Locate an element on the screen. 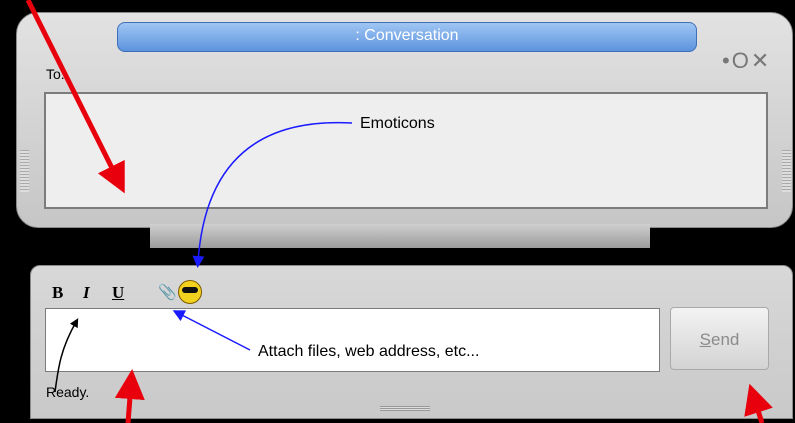  black-arrow-format is located at coordinates (66, 355).